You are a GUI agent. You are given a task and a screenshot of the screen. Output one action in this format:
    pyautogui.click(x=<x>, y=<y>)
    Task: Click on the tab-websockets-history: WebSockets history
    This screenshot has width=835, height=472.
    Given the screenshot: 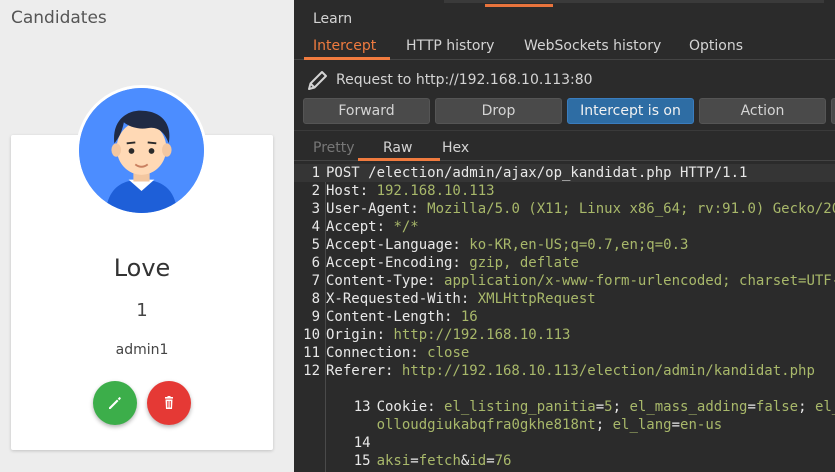 What is the action you would take?
    pyautogui.click(x=592, y=46)
    